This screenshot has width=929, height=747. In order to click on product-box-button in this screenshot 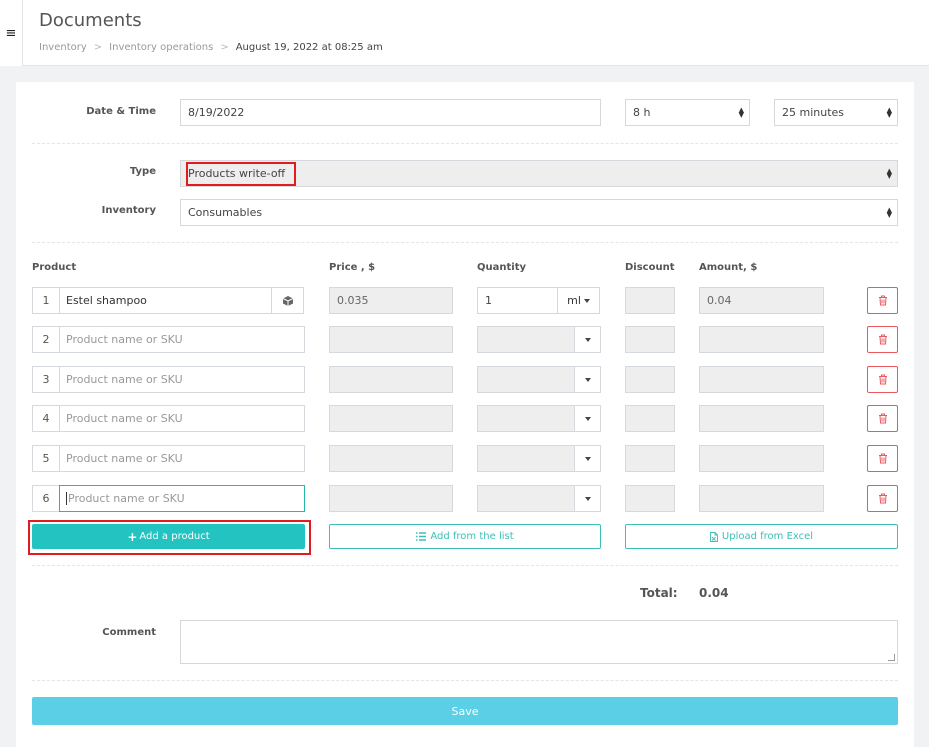, I will do `click(287, 300)`.